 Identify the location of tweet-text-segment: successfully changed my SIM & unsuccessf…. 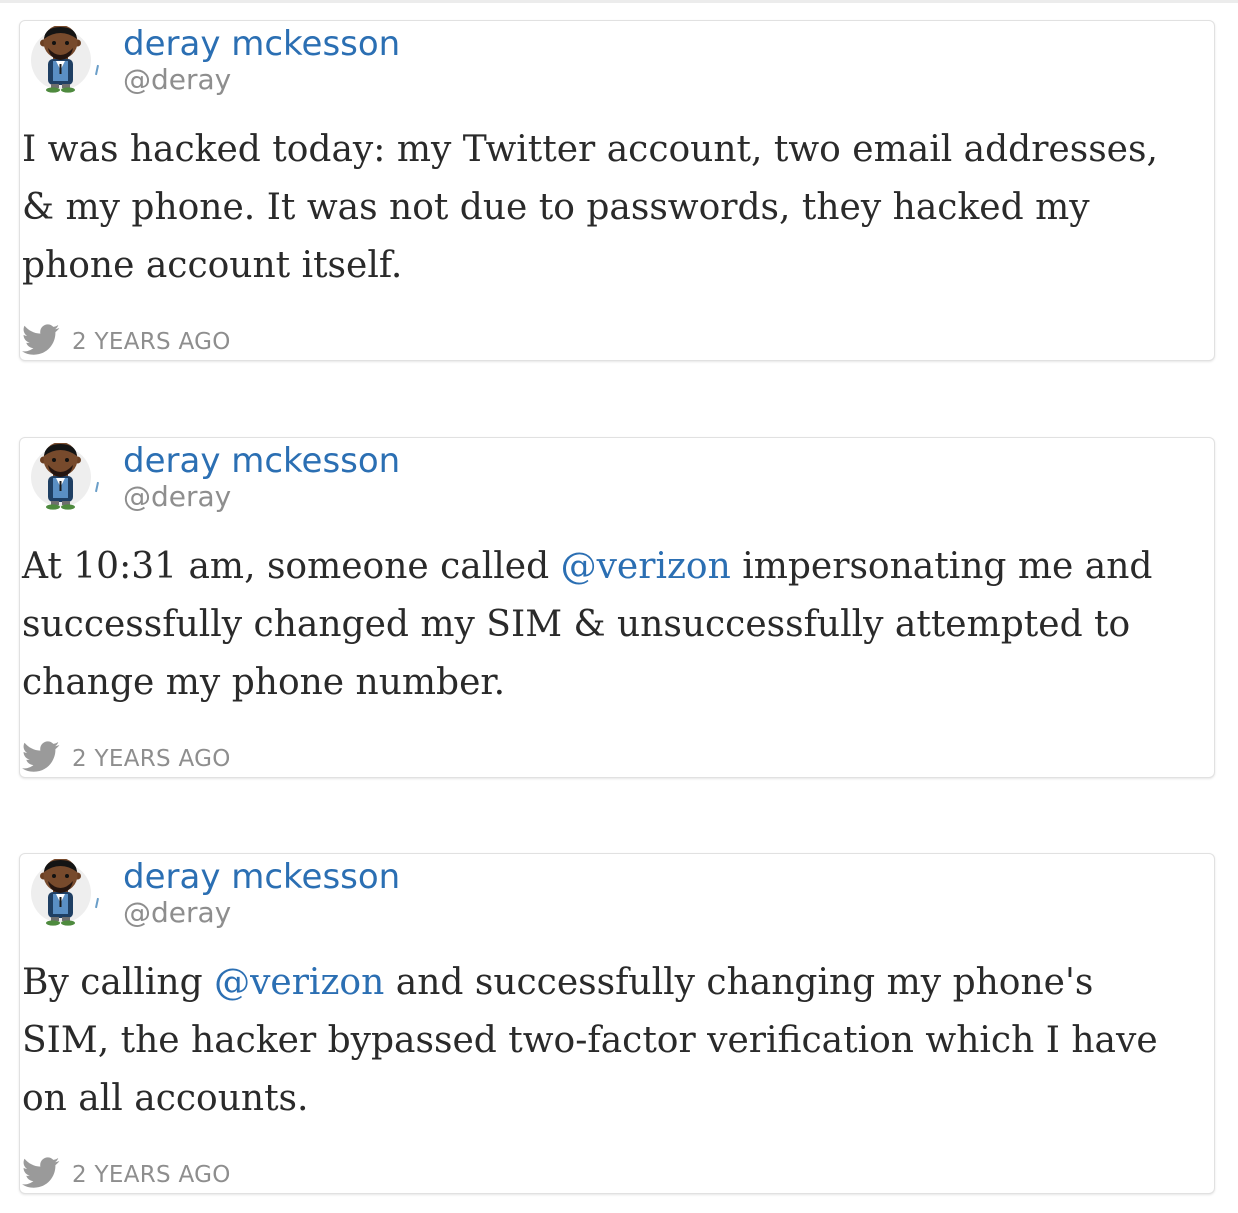
(576, 624).